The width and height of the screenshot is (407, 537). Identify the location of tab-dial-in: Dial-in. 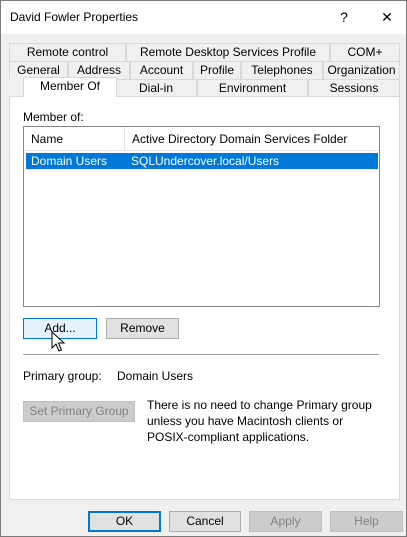
(156, 88).